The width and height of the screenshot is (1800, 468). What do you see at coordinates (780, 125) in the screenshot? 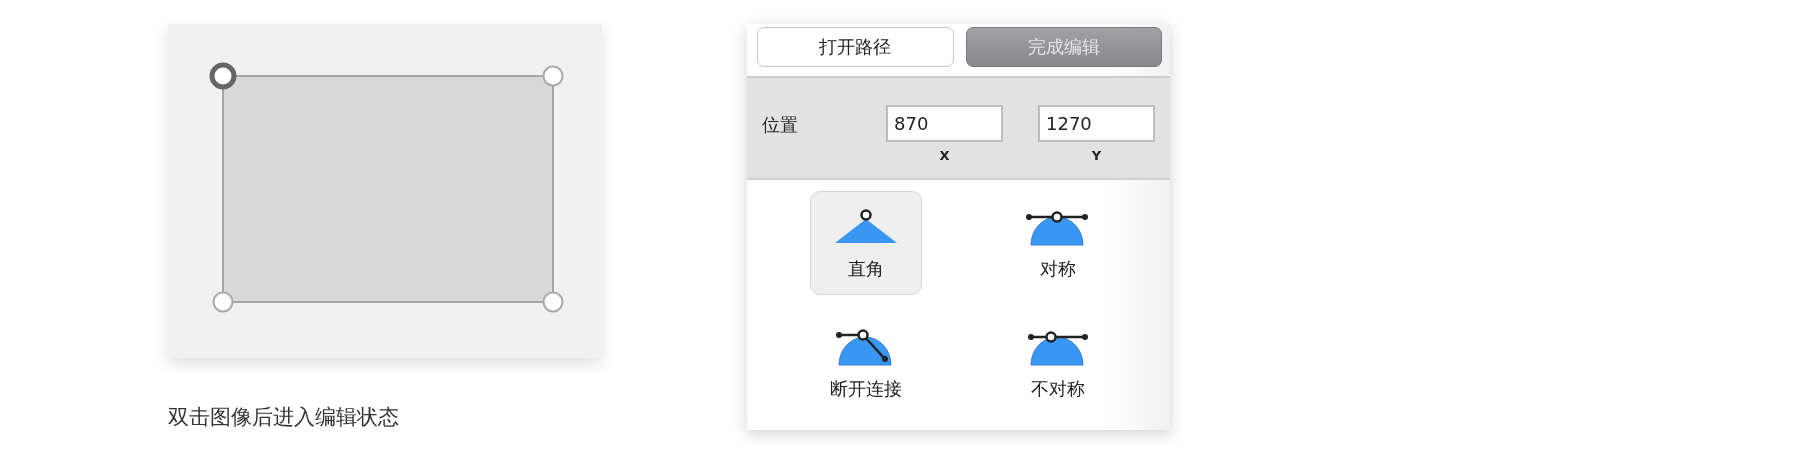
I see `position-label: 位置` at bounding box center [780, 125].